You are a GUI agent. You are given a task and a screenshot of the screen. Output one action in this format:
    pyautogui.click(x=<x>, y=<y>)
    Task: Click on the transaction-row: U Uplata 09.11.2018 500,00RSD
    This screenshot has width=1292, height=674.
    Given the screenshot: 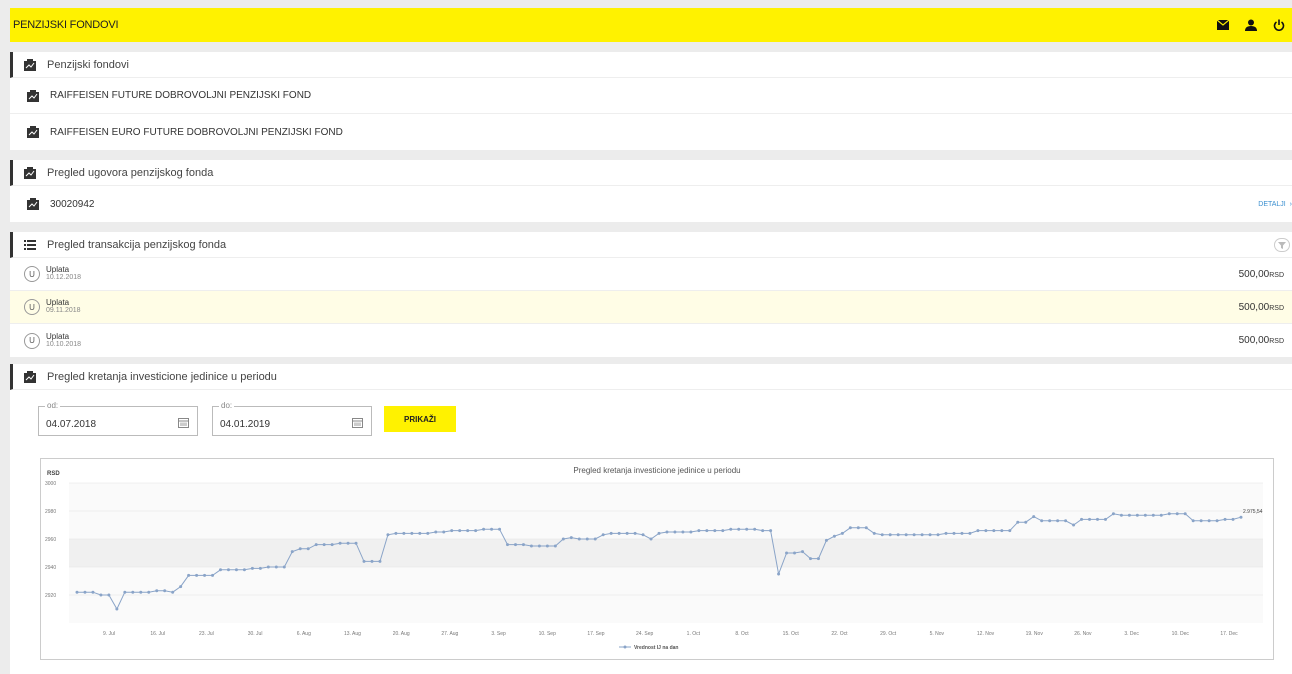 What is the action you would take?
    pyautogui.click(x=651, y=307)
    